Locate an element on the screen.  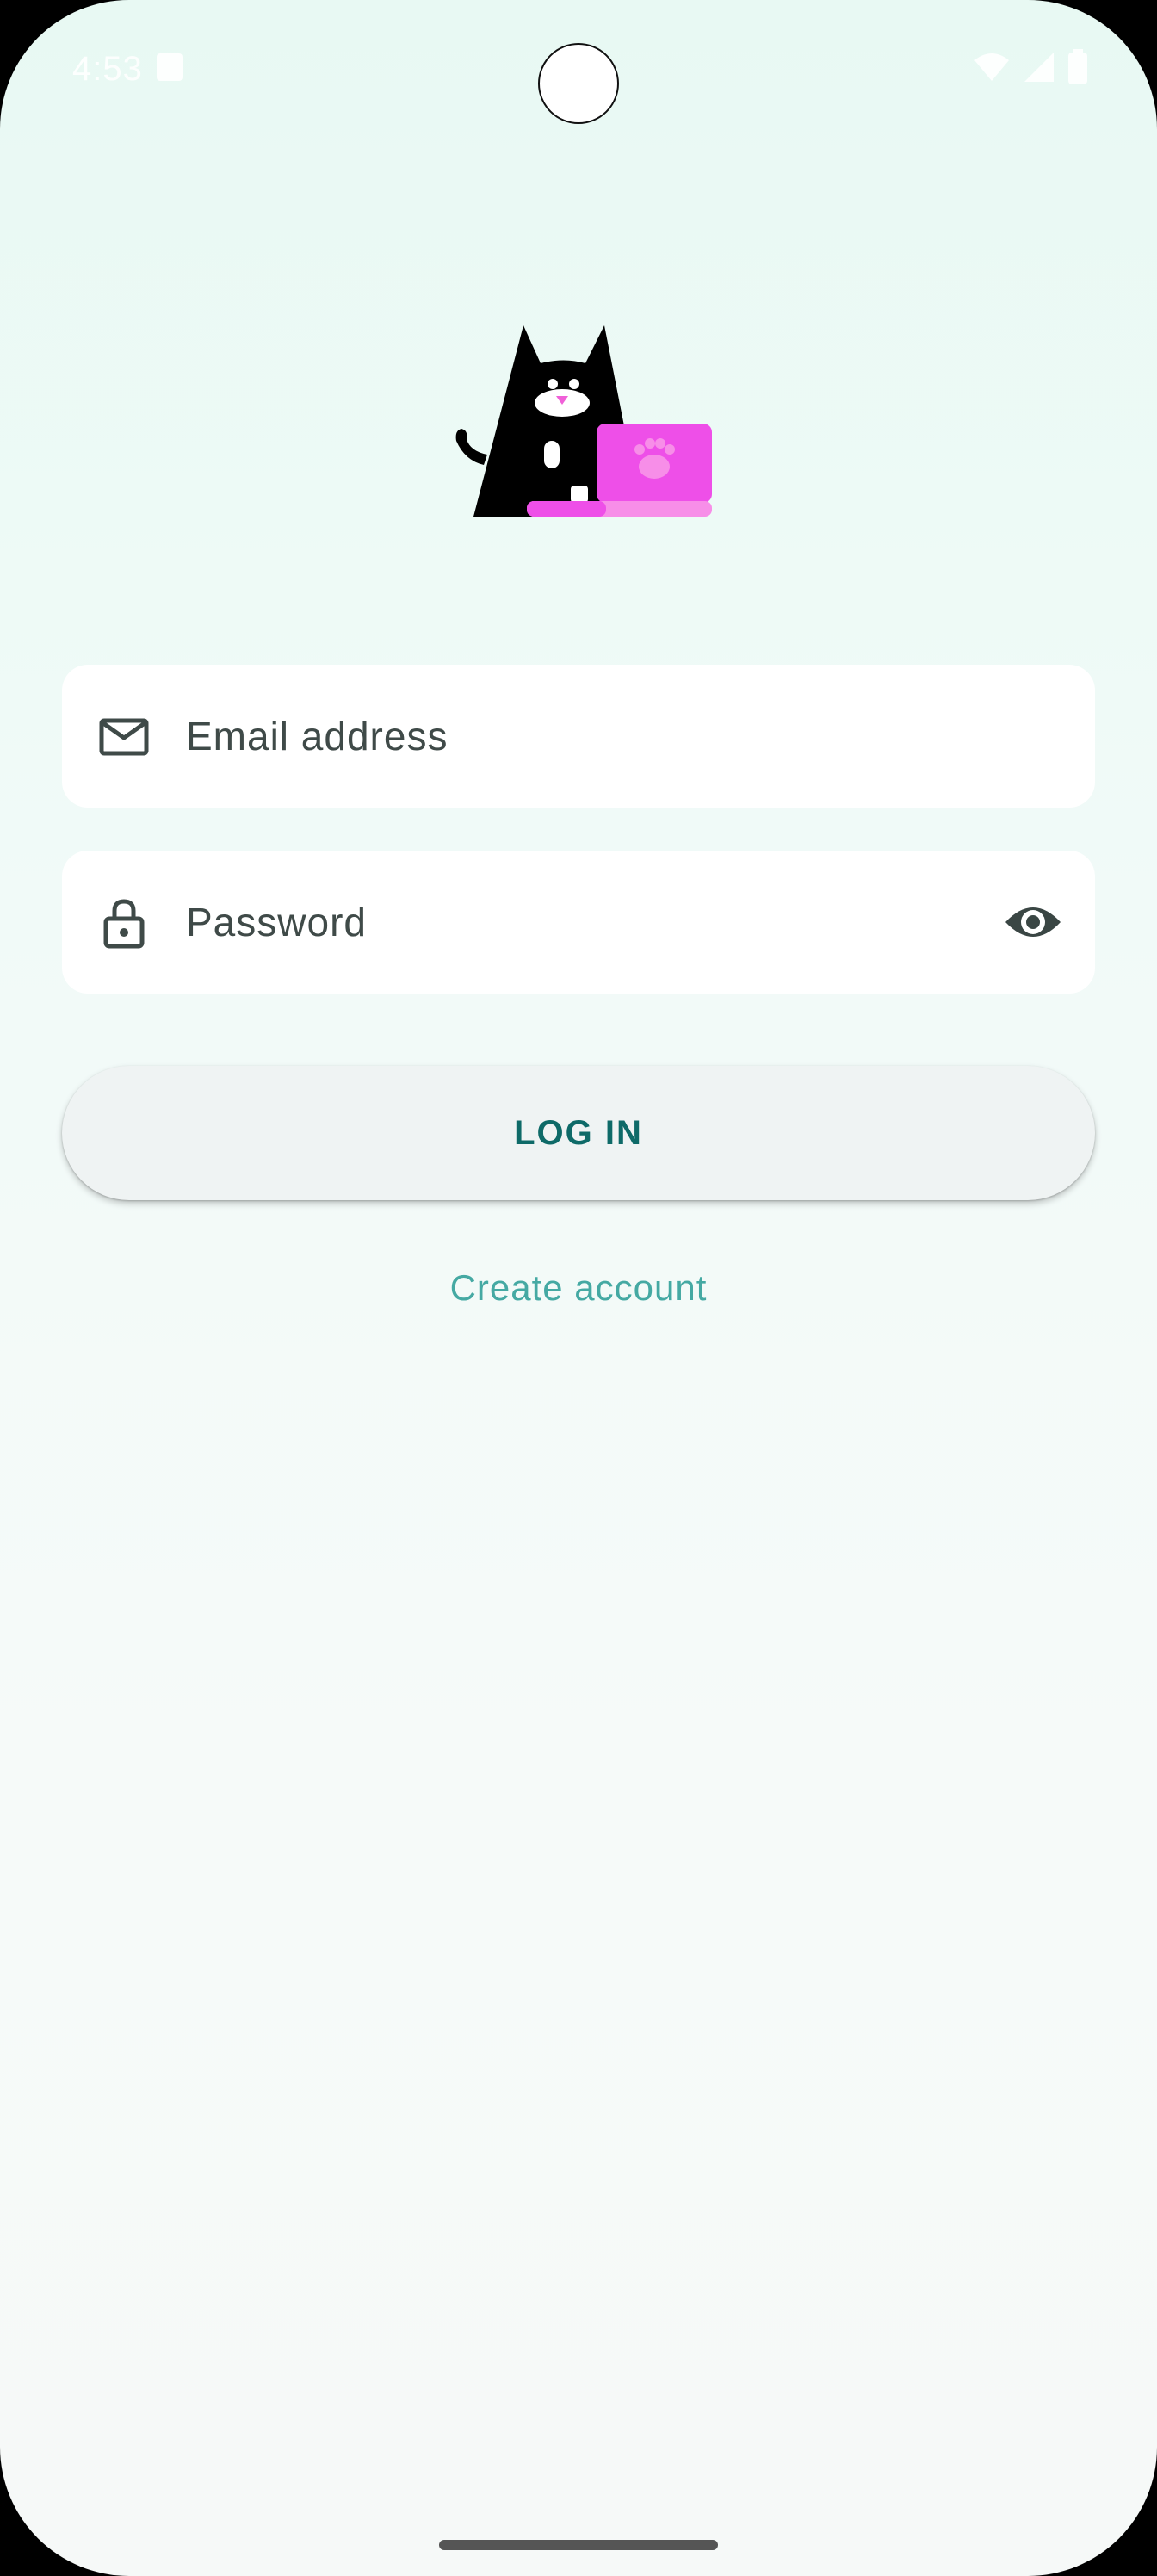
lock-icon is located at coordinates (124, 924).